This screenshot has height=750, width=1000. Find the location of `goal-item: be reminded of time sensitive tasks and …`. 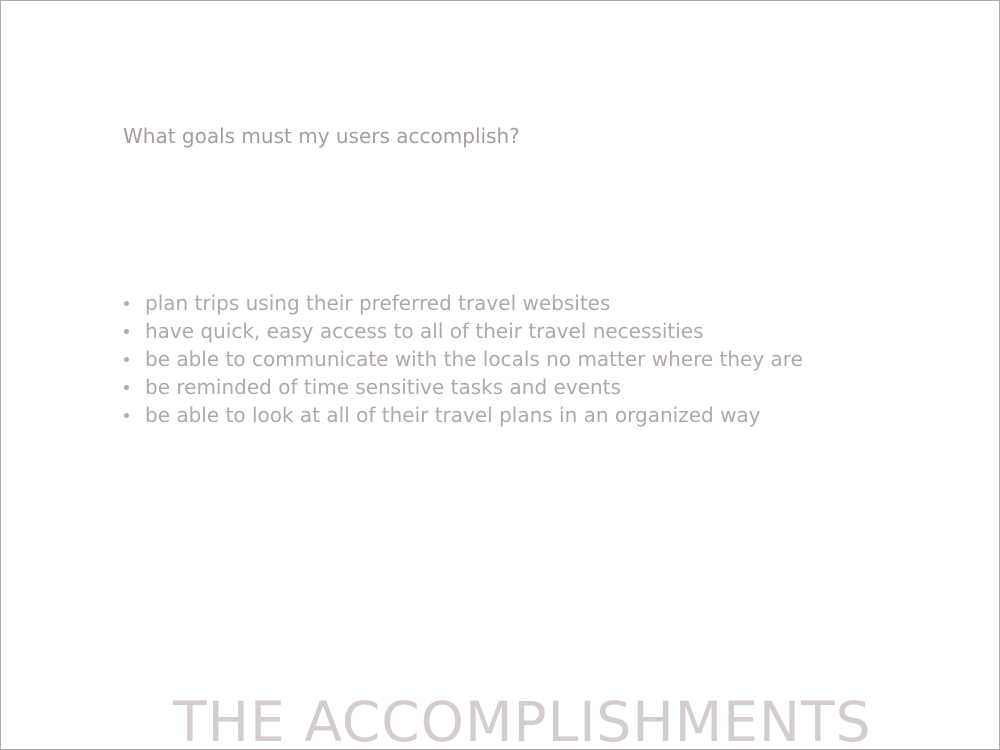

goal-item: be reminded of time sensitive tasks and … is located at coordinates (463, 387).